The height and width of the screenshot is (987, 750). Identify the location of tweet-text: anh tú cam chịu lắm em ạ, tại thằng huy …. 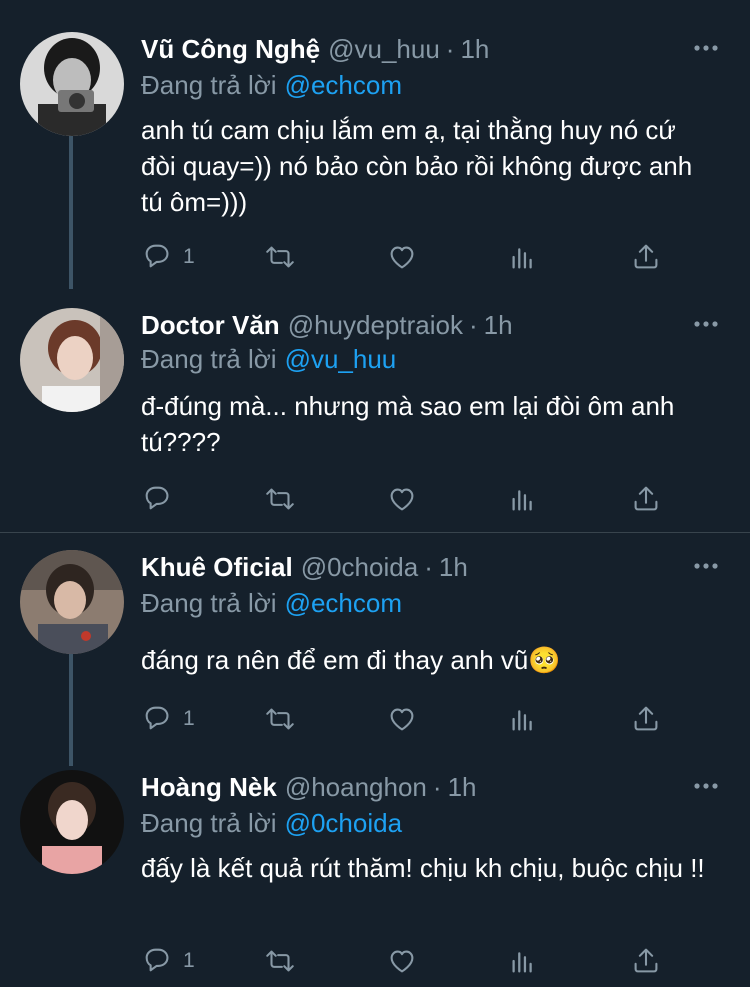
(417, 166).